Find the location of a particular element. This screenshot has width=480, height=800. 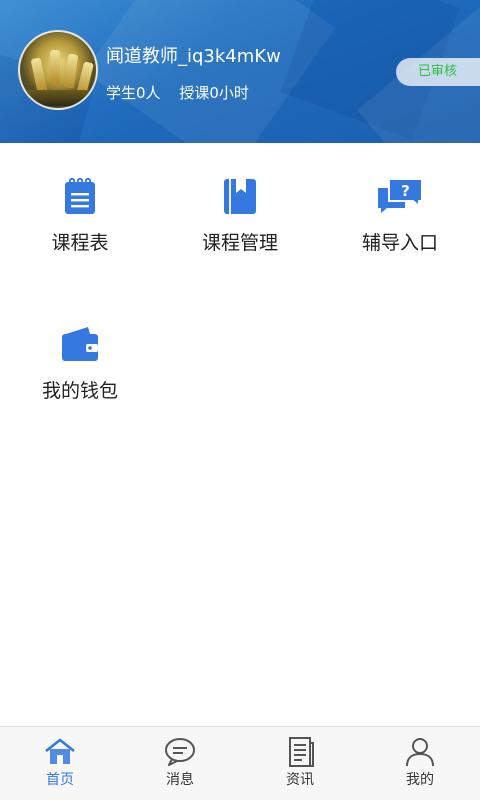

menu-item-tutoring: ? 辅导入口 is located at coordinates (400, 215).